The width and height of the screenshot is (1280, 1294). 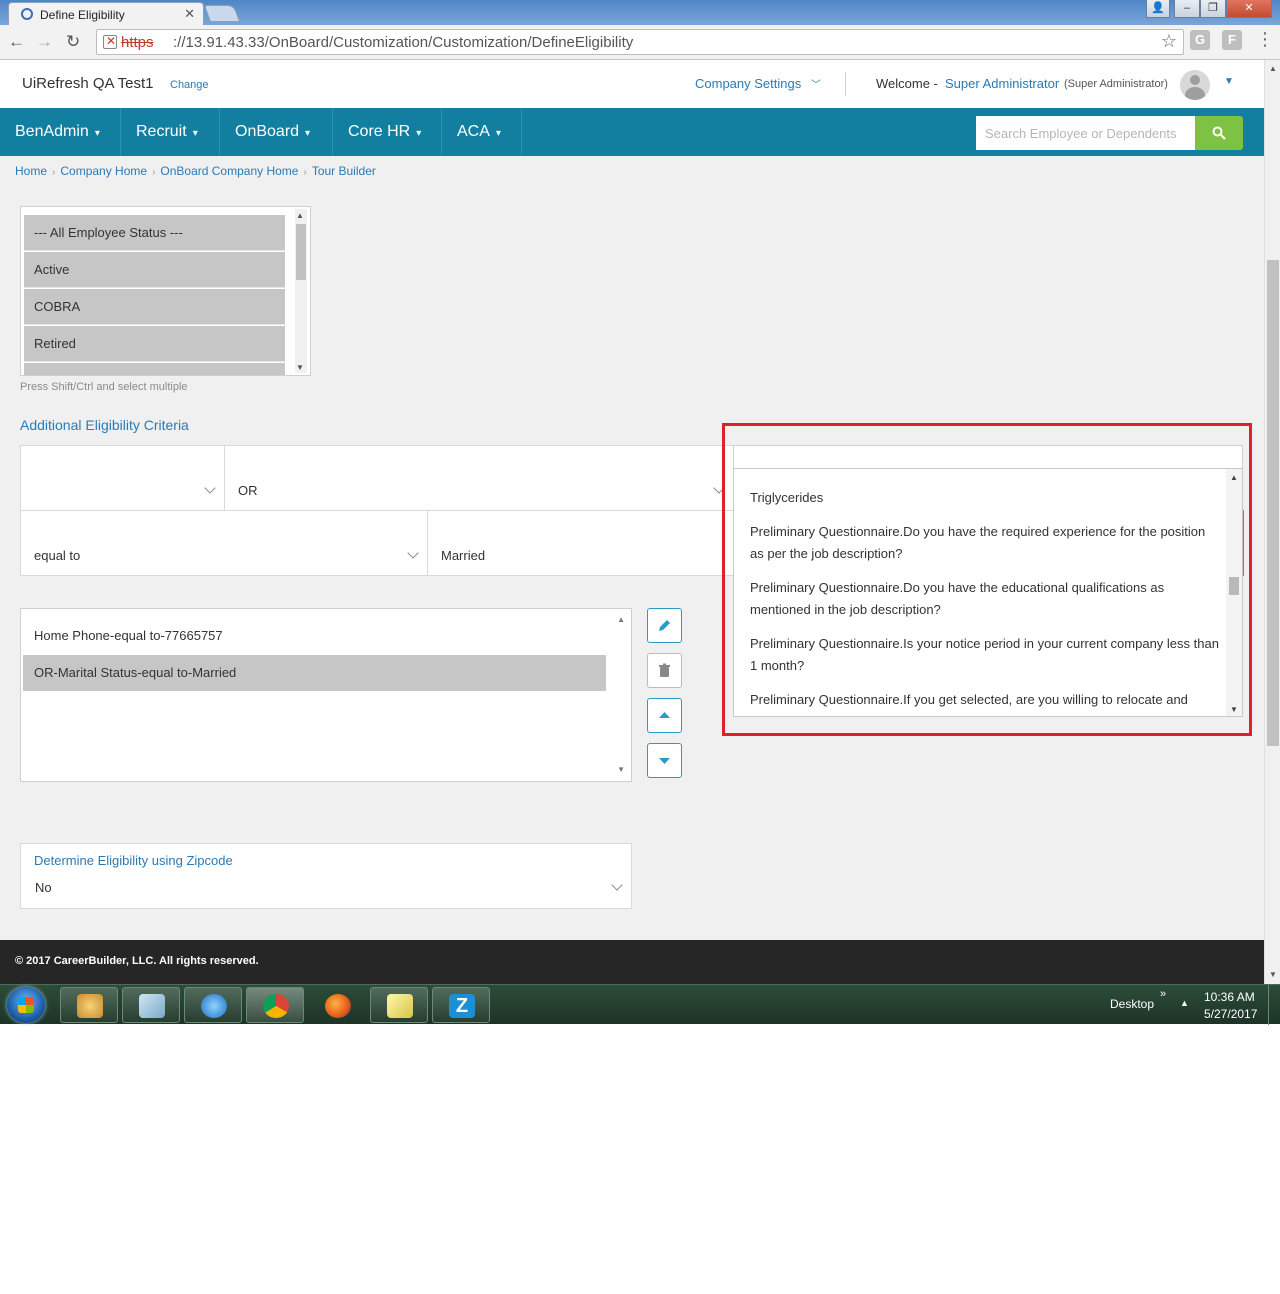 What do you see at coordinates (1085, 133) in the screenshot?
I see `employee-search-input` at bounding box center [1085, 133].